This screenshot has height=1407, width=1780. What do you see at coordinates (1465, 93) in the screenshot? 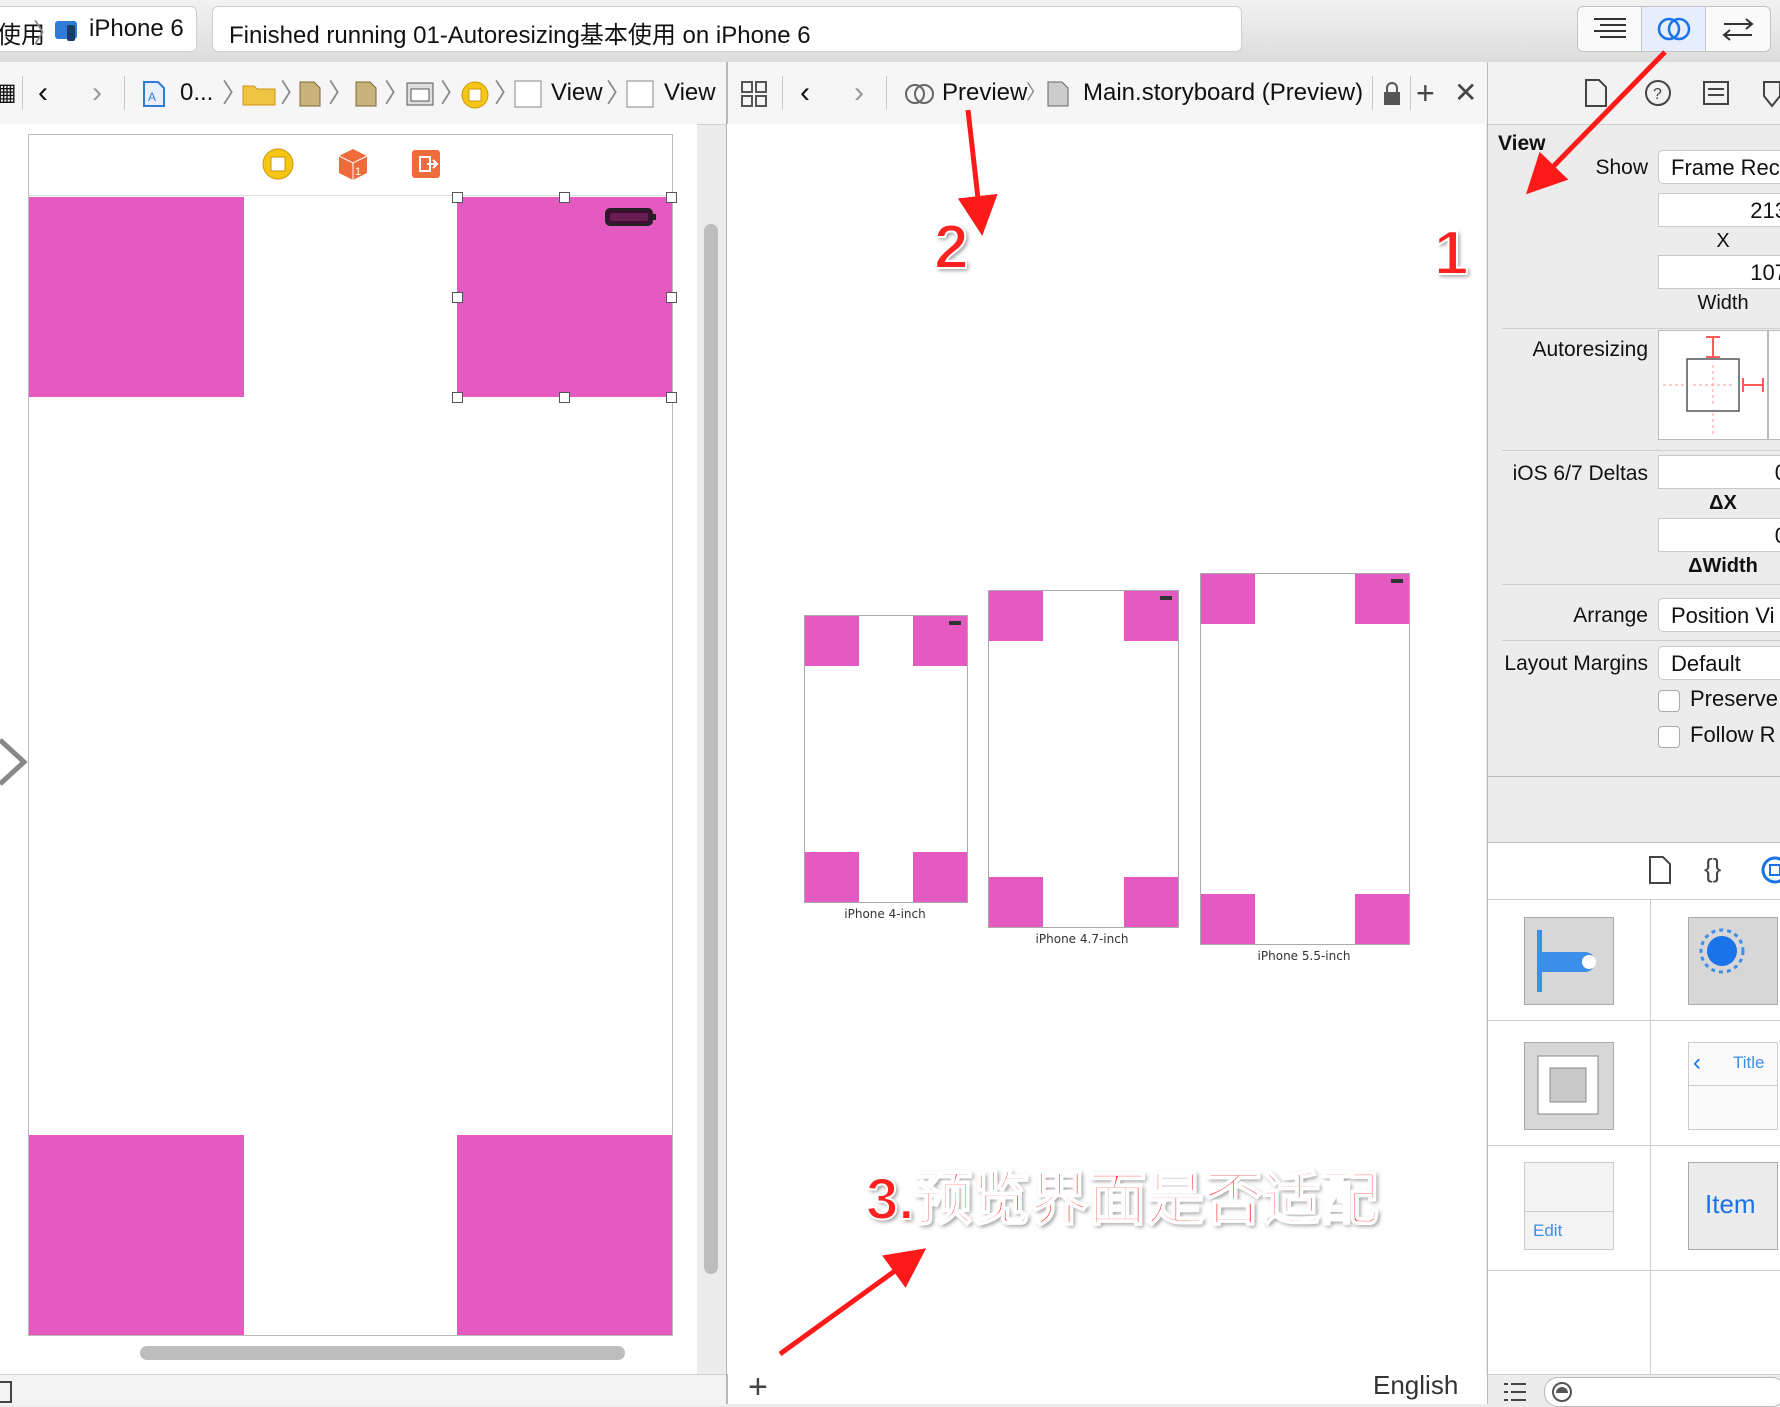
I see `close-editor-icon: ✕` at bounding box center [1465, 93].